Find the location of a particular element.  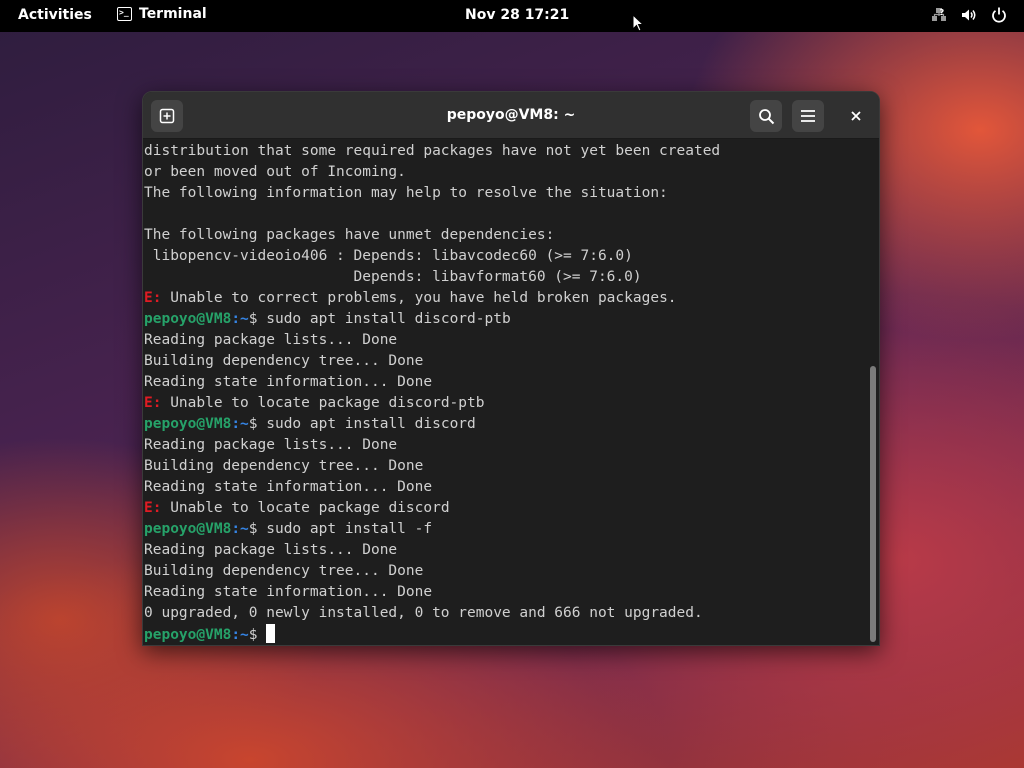

close-icon is located at coordinates (856, 116).